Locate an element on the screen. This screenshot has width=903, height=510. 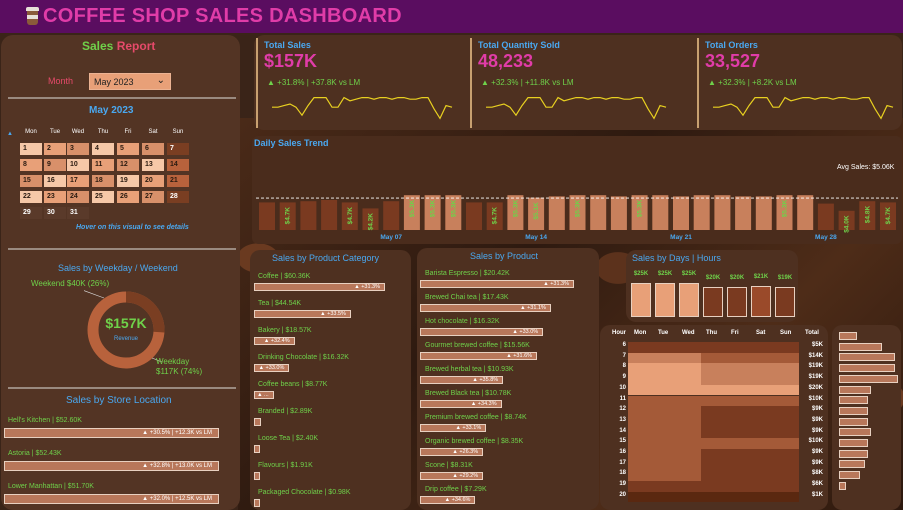
calendar-day: 6 is located at coordinates (153, 149).